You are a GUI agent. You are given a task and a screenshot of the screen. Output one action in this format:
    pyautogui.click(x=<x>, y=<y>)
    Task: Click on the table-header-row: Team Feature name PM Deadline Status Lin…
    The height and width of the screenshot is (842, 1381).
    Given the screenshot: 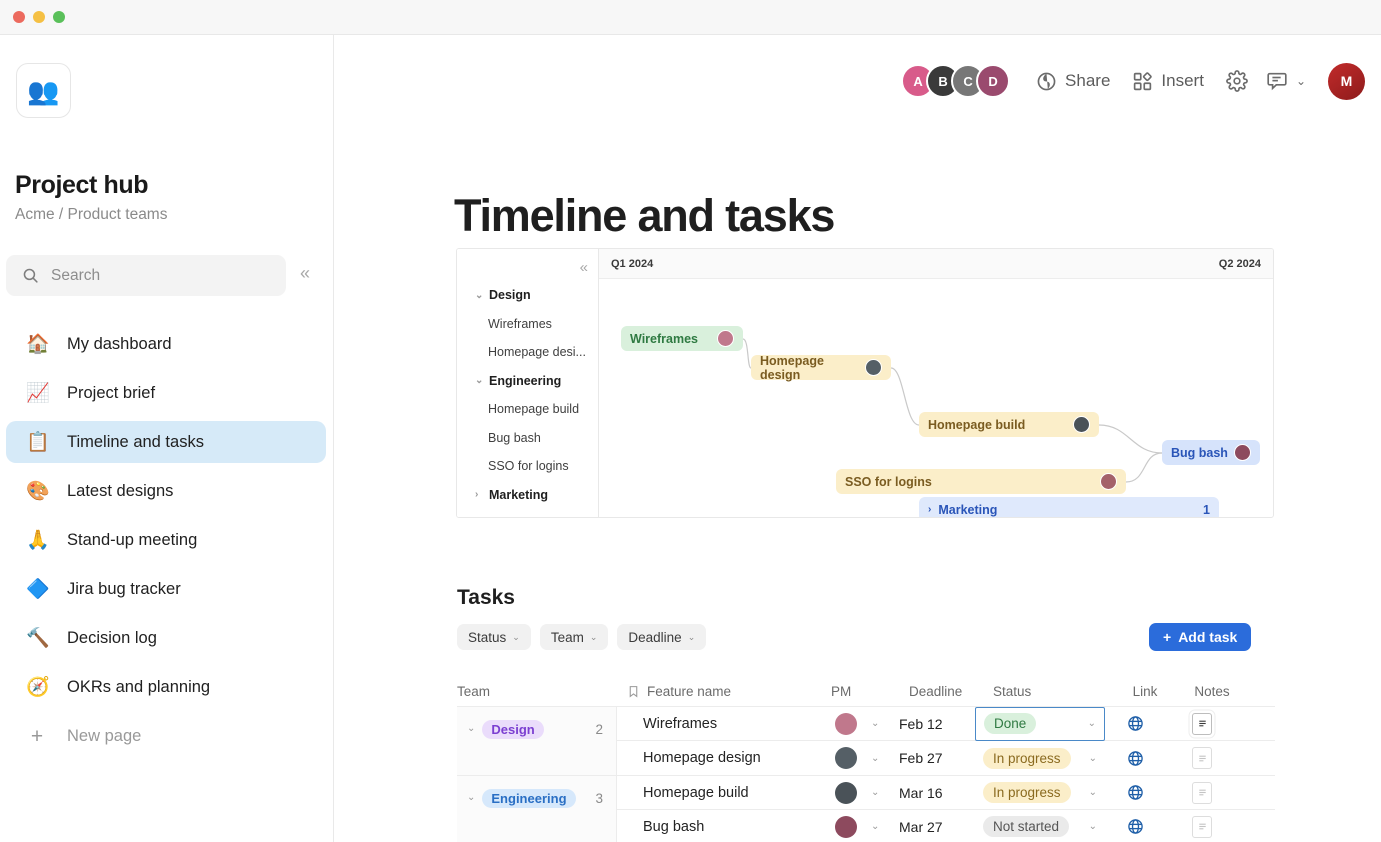 What is the action you would take?
    pyautogui.click(x=866, y=691)
    